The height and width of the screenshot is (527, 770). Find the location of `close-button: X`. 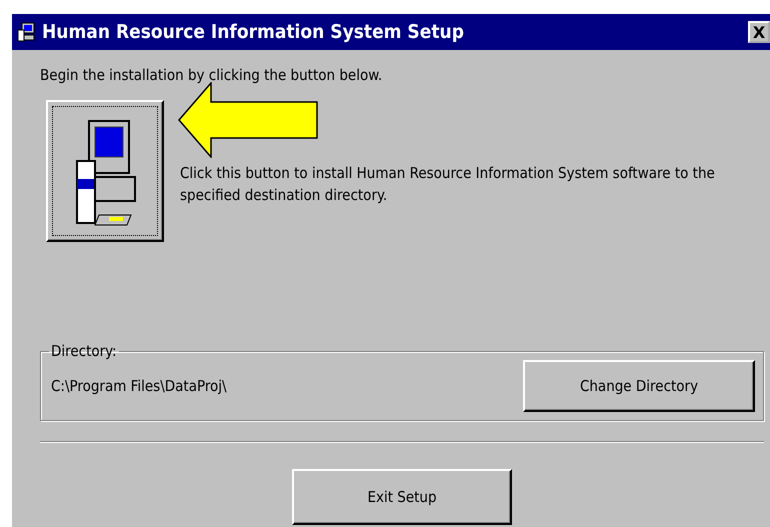

close-button: X is located at coordinates (759, 32).